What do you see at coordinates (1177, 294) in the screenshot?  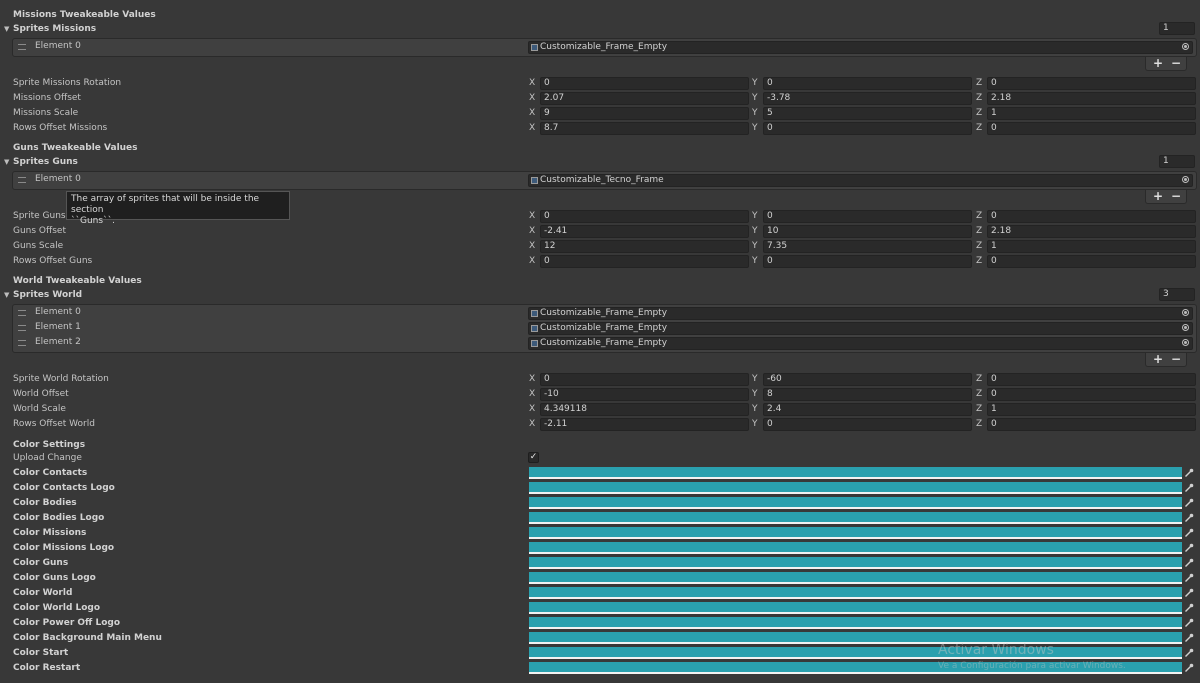 I see `world-array-size-field: 3` at bounding box center [1177, 294].